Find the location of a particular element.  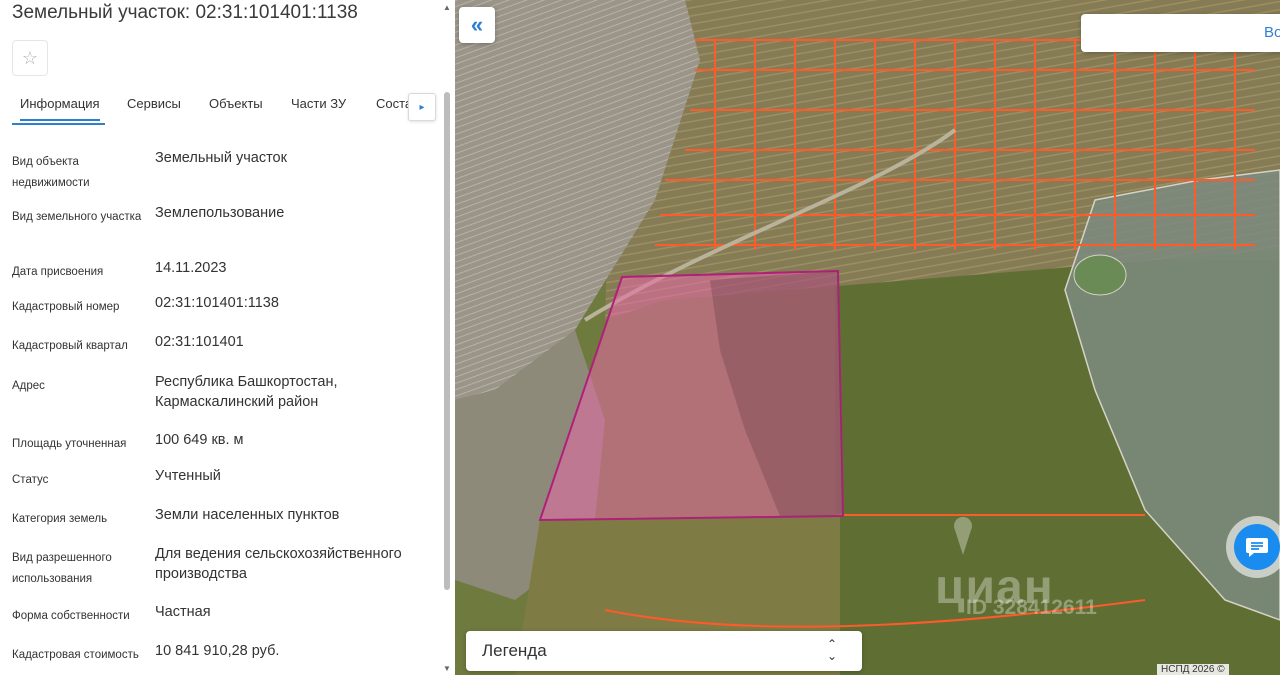

chat-bubble-icon is located at coordinates (1257, 547).